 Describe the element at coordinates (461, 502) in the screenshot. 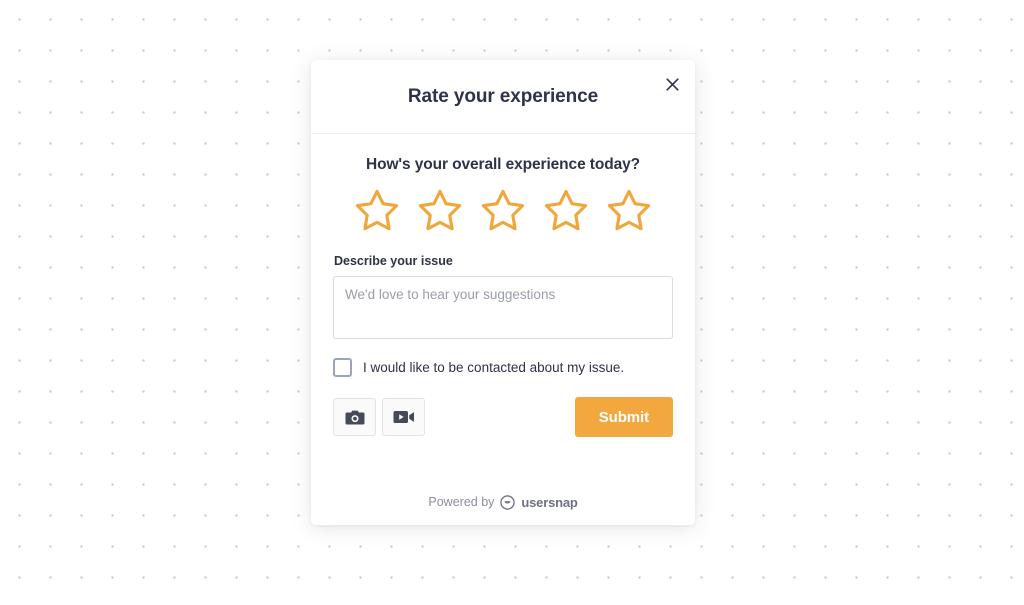

I see `powered-by-label: Powered by` at that location.